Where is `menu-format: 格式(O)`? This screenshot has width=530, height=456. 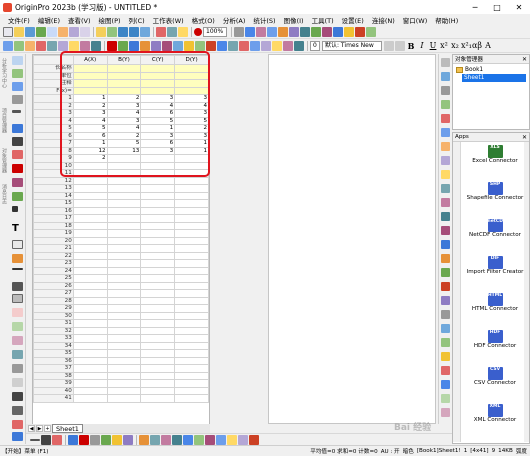
menu-format: 格式(O) is located at coordinates (203, 20).